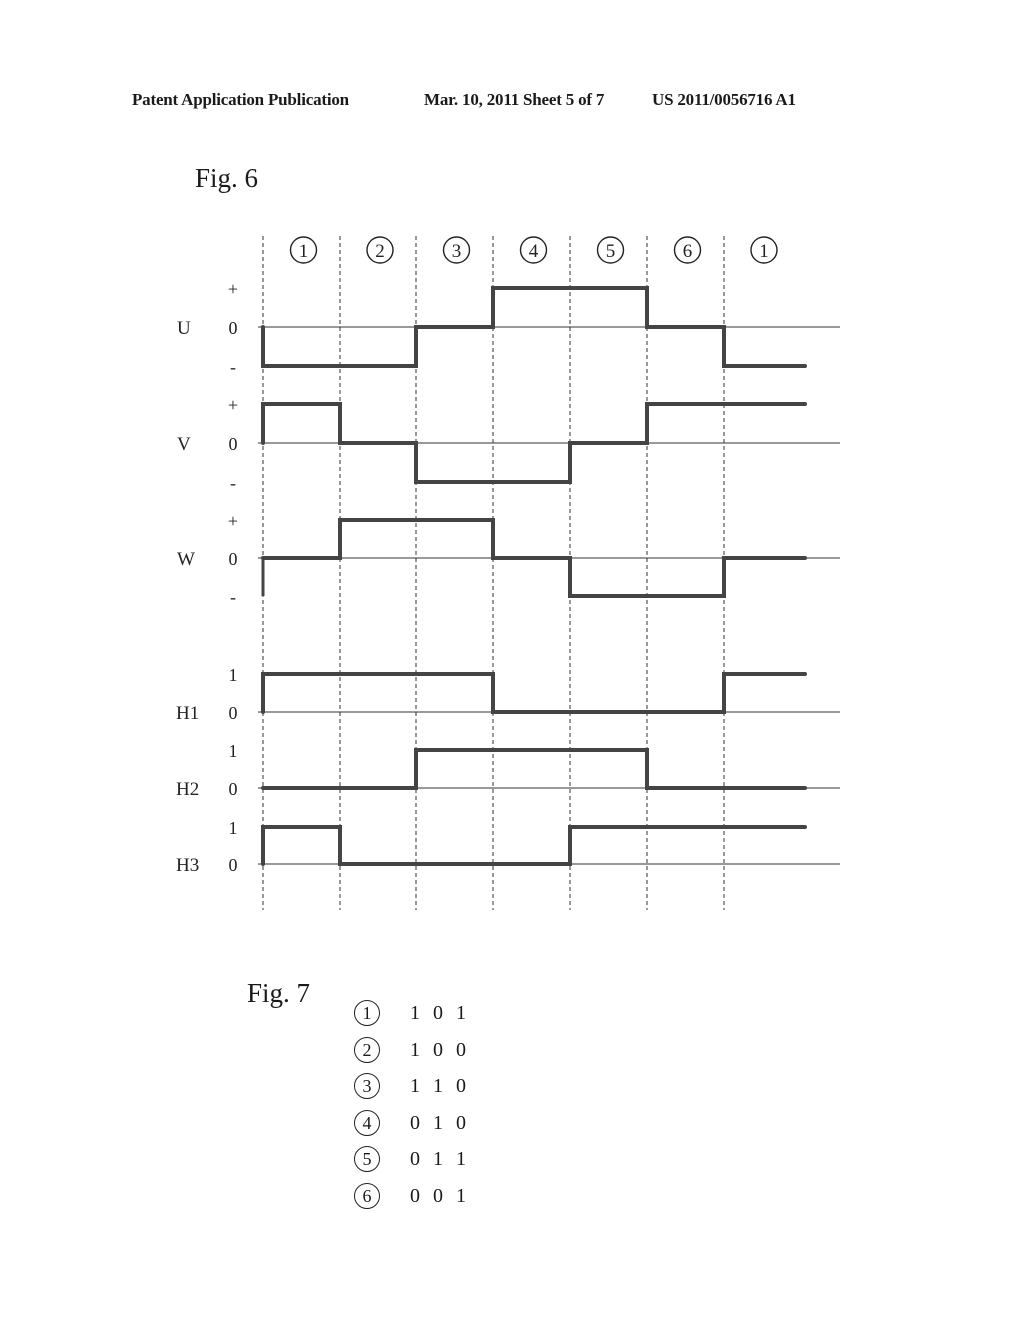 The width and height of the screenshot is (1024, 1320). I want to click on fig7-row: 5 011, so click(416, 1159).